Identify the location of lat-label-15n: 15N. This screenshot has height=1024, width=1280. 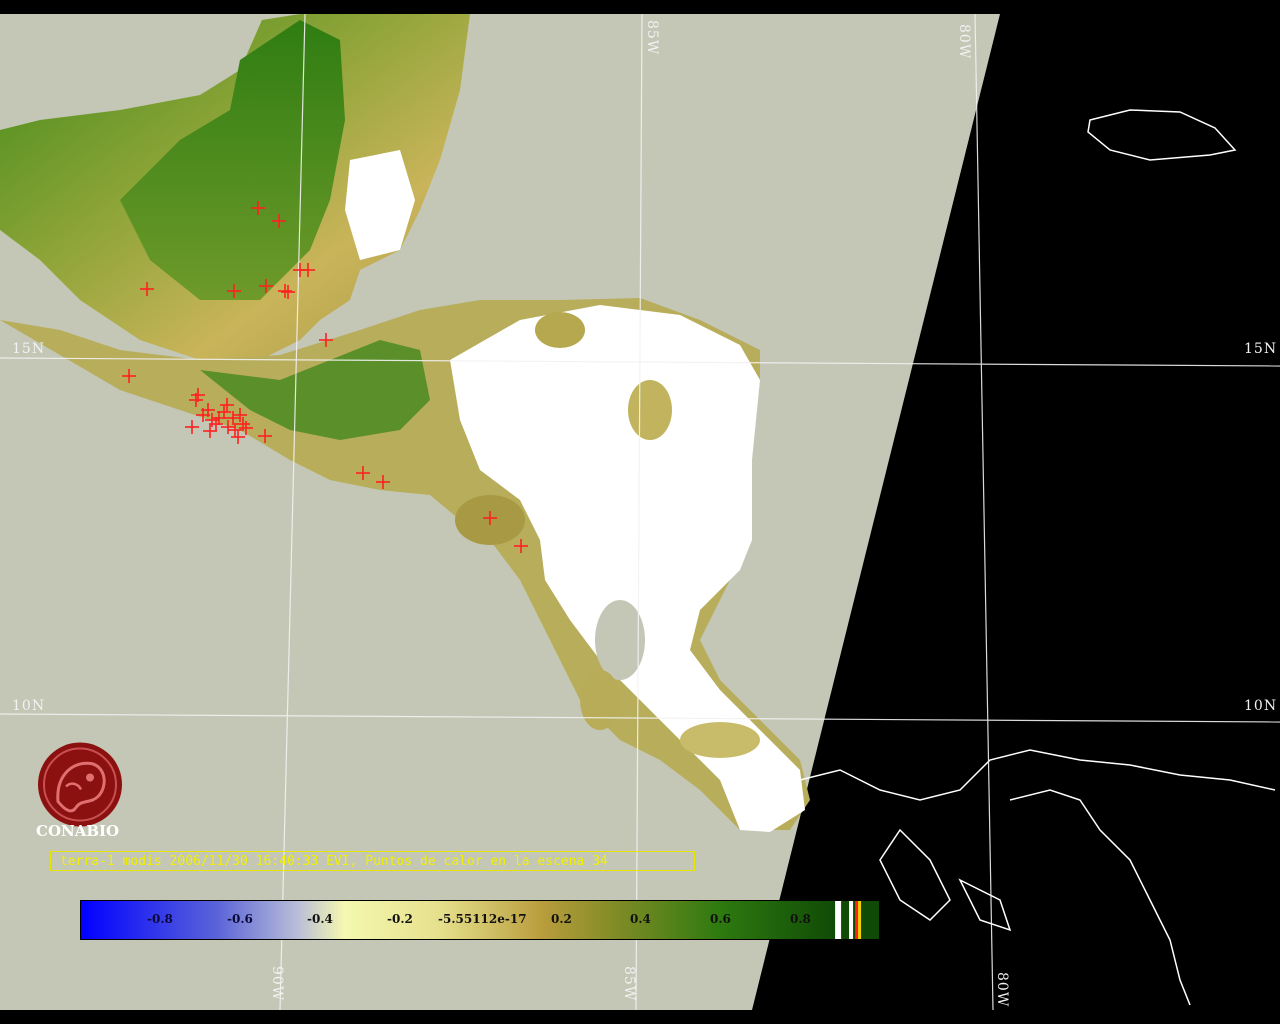
(29, 349).